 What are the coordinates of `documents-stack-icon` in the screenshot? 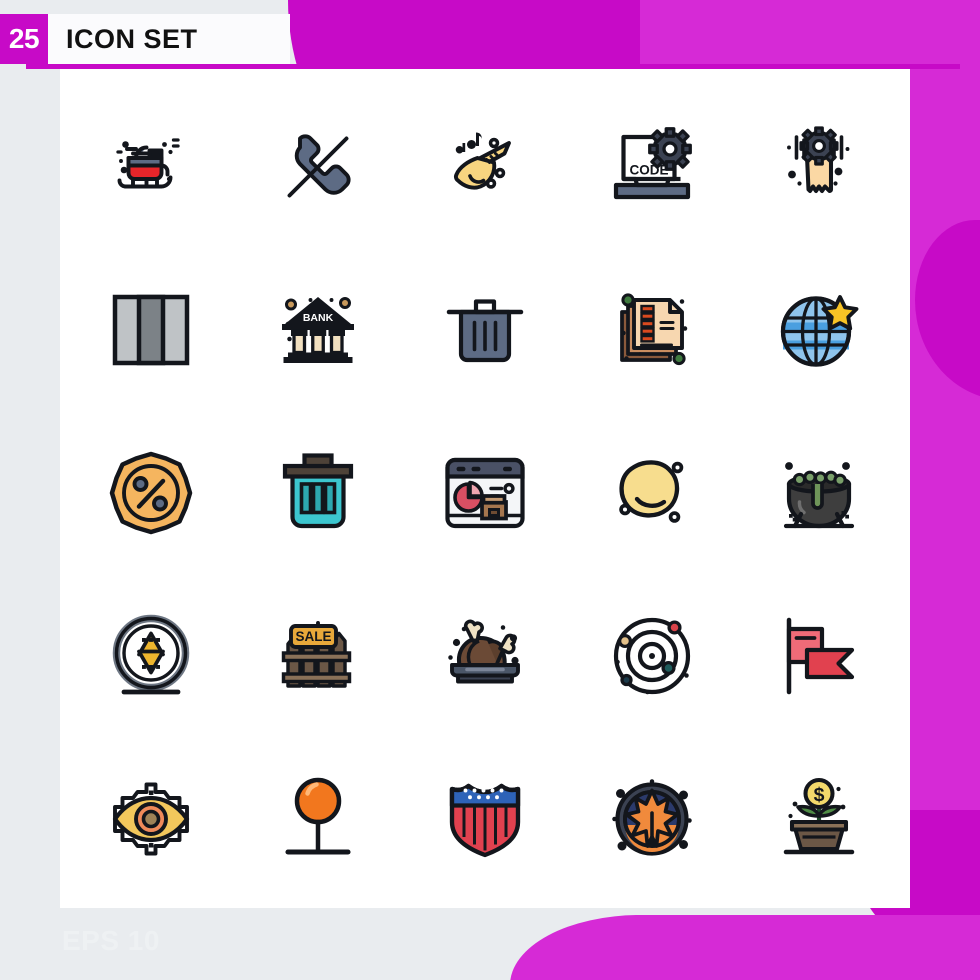 It's located at (653, 329).